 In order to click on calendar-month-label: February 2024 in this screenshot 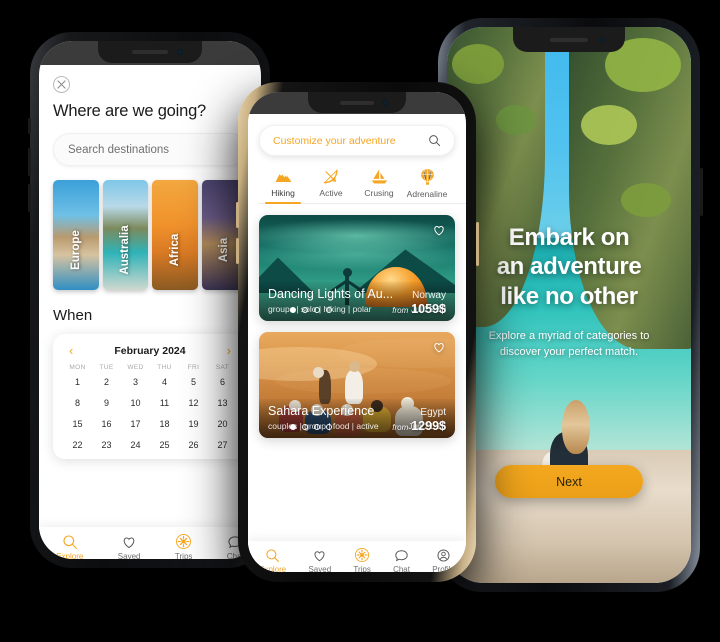, I will do `click(150, 350)`.